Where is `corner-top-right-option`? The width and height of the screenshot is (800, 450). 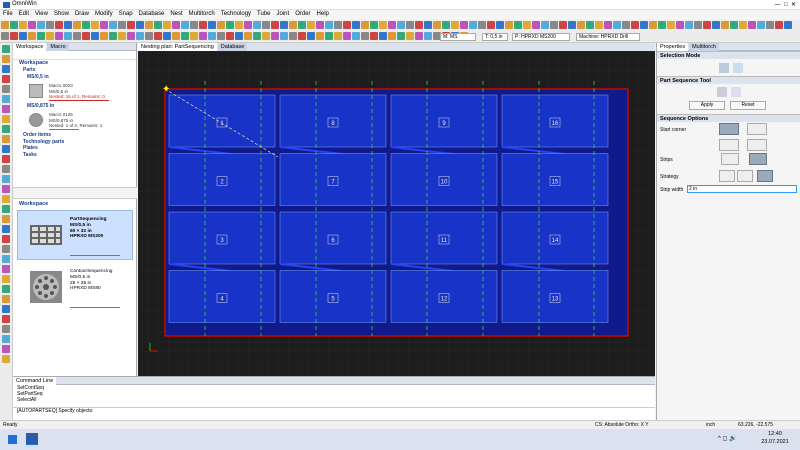
corner-top-right-option is located at coordinates (757, 129).